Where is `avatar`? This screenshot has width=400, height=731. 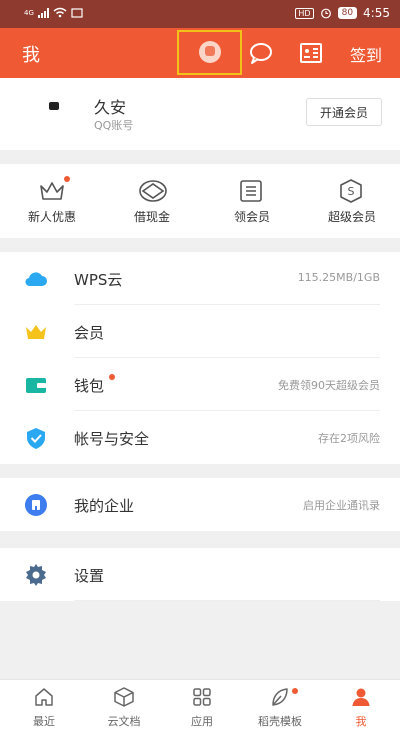
avatar is located at coordinates (54, 108).